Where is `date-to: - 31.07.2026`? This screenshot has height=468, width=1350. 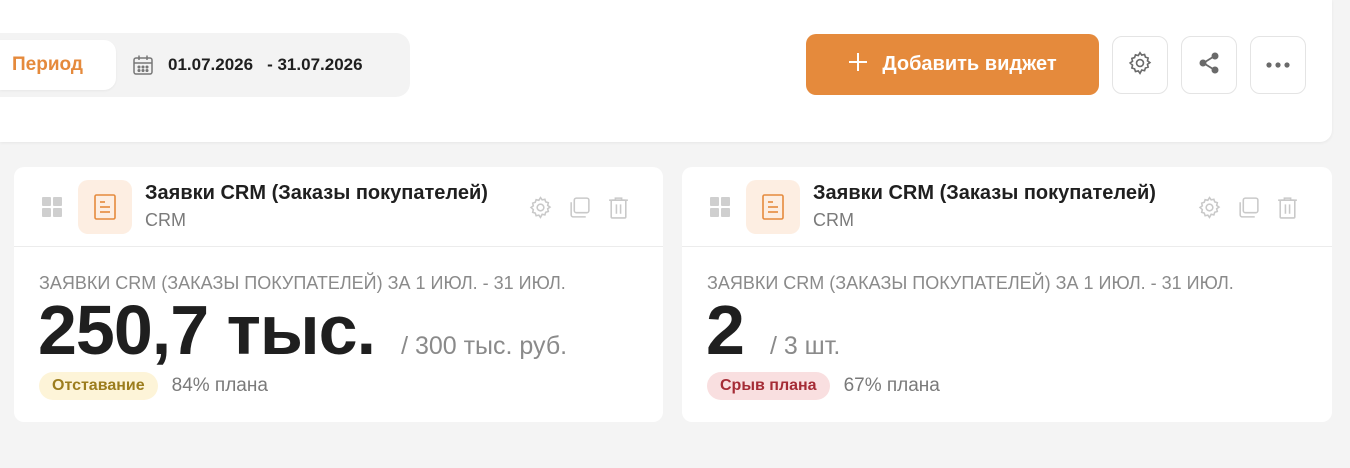 date-to: - 31.07.2026 is located at coordinates (315, 64).